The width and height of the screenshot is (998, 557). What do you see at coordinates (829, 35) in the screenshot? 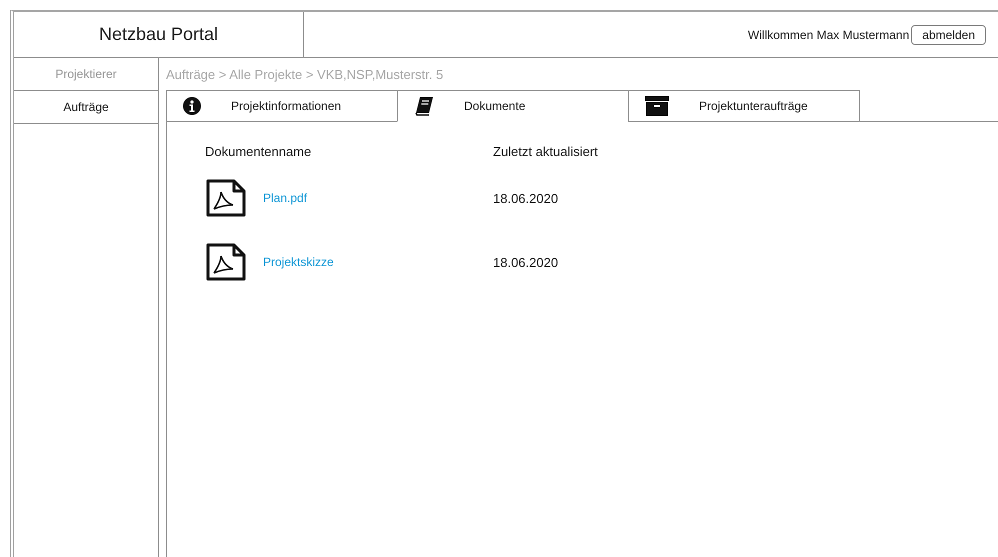
I see `welcome-text: Willkommen Max Mustermann` at bounding box center [829, 35].